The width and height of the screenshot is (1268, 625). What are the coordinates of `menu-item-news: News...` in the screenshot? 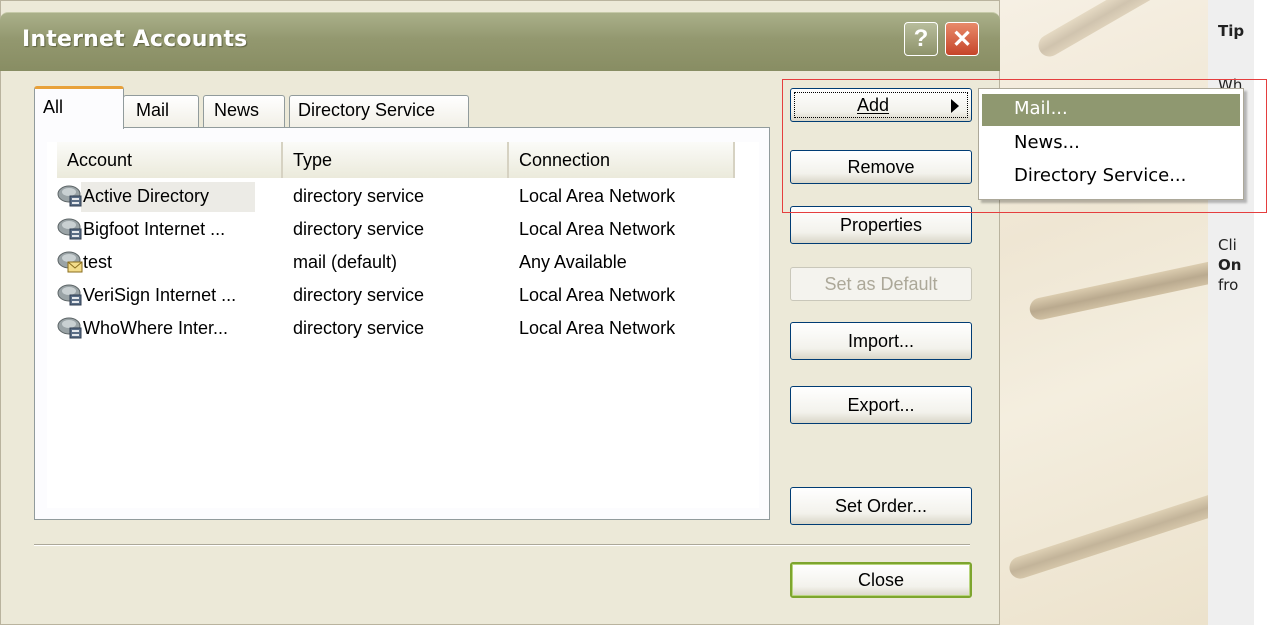 It's located at (1111, 144).